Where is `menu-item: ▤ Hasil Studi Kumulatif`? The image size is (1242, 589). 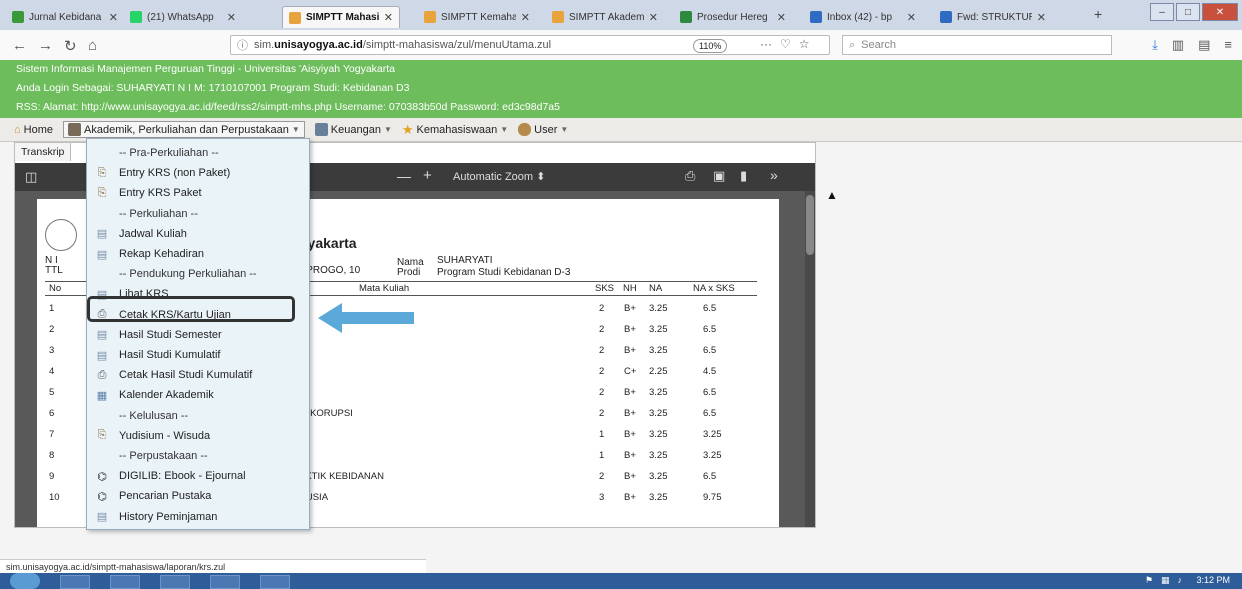 menu-item: ▤ Hasil Studi Kumulatif is located at coordinates (197, 355).